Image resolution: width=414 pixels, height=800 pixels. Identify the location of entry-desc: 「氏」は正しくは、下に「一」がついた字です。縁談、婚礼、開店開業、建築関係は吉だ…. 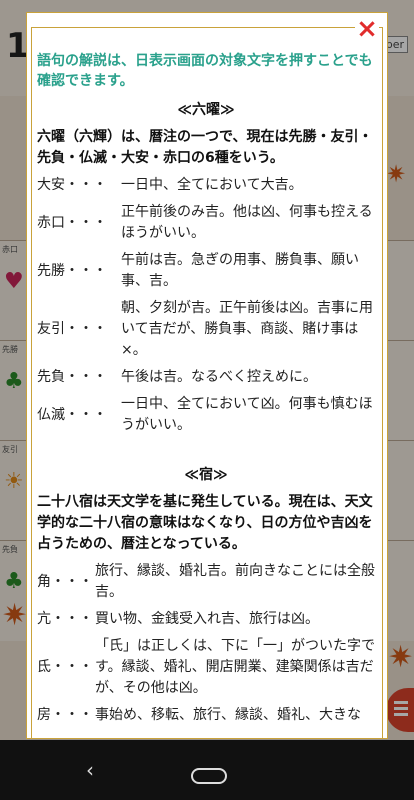
(235, 667).